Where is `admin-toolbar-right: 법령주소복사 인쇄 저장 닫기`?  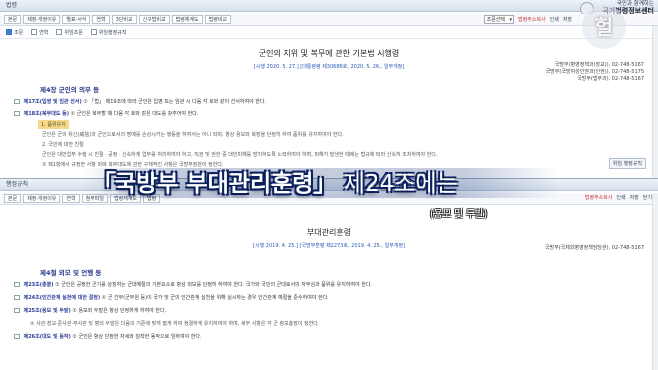 admin-toolbar-right: 법령주소복사 인쇄 저장 닫기 is located at coordinates (618, 197).